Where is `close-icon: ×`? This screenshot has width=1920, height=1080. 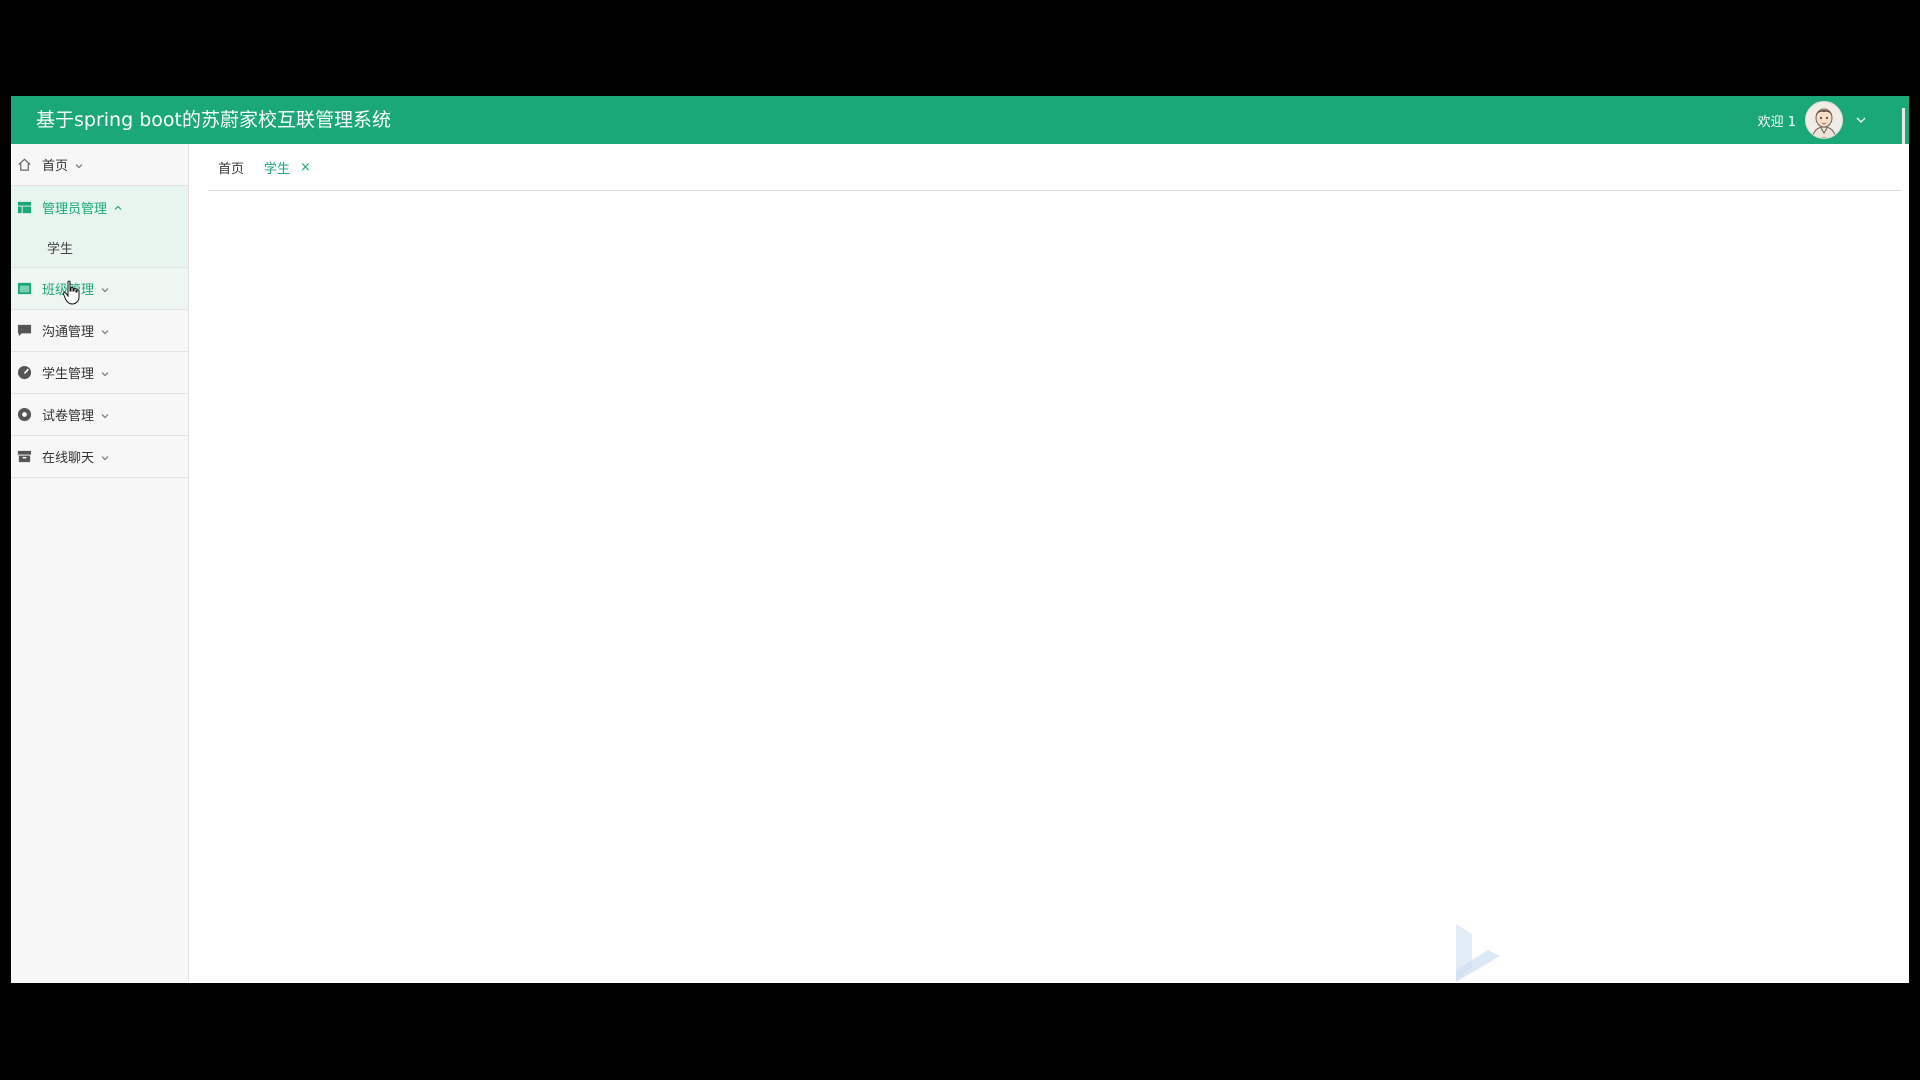 close-icon: × is located at coordinates (305, 167).